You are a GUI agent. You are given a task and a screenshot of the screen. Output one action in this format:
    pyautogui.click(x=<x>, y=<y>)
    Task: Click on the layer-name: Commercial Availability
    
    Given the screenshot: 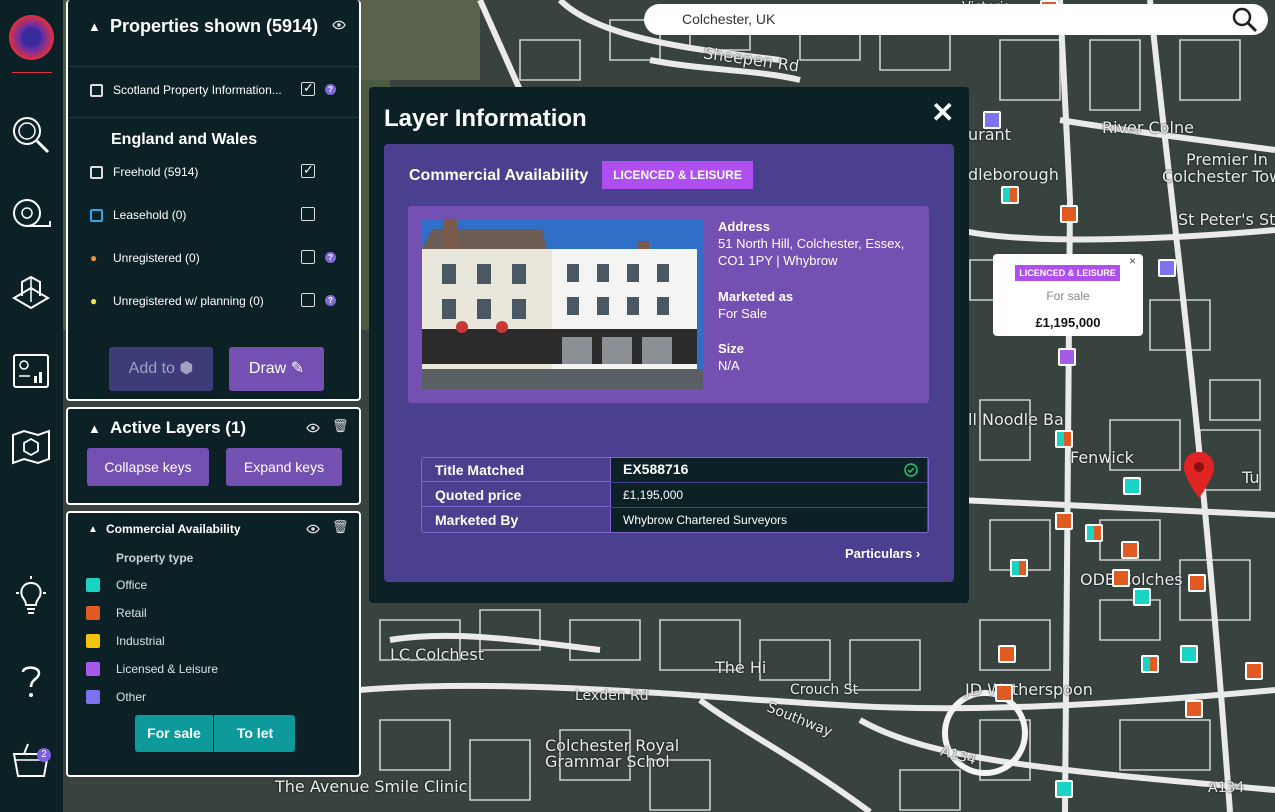 What is the action you would take?
    pyautogui.click(x=499, y=175)
    